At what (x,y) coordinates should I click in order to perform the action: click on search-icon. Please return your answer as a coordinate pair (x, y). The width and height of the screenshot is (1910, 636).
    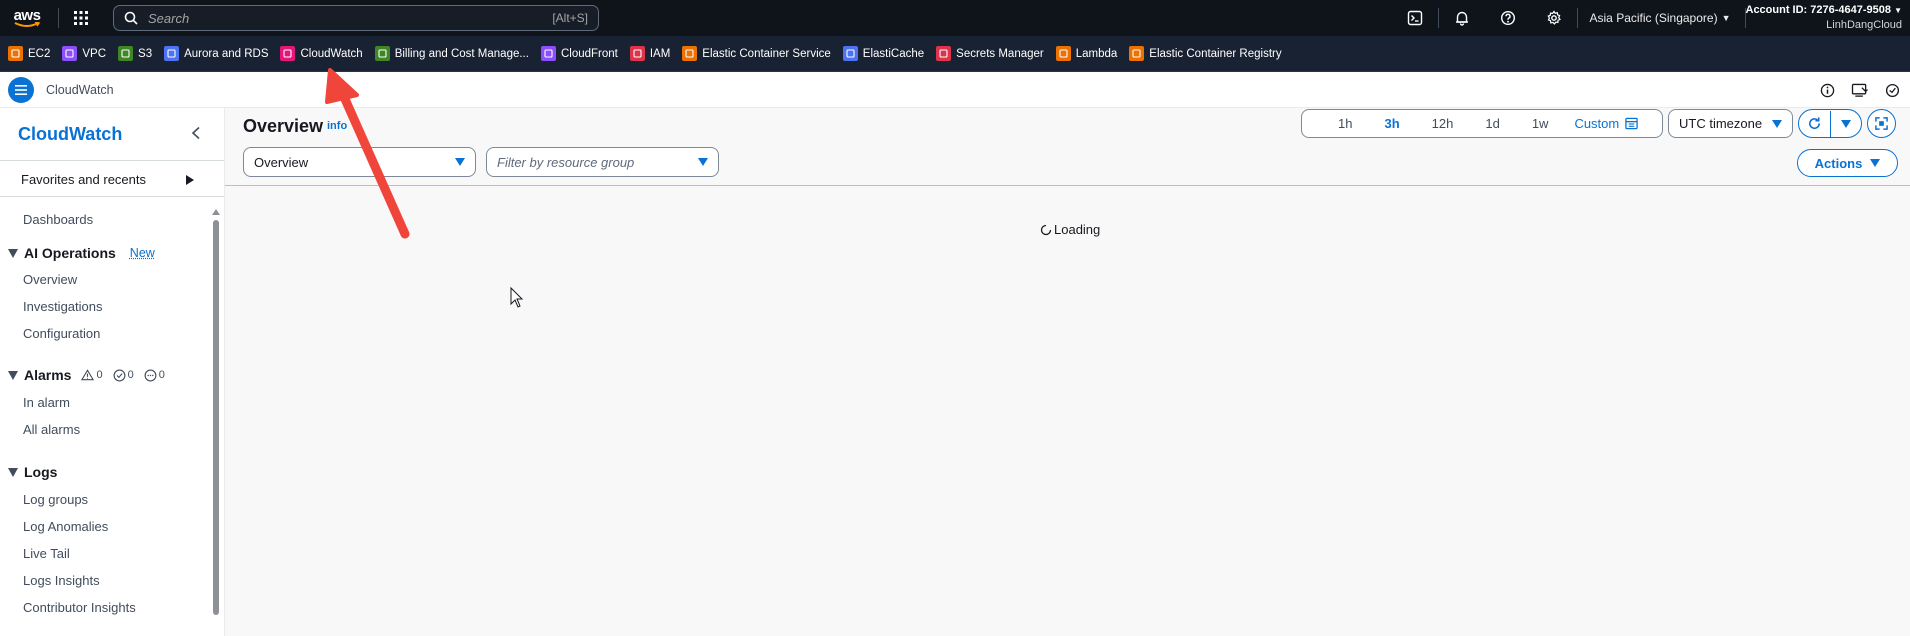
    Looking at the image, I should click on (131, 18).